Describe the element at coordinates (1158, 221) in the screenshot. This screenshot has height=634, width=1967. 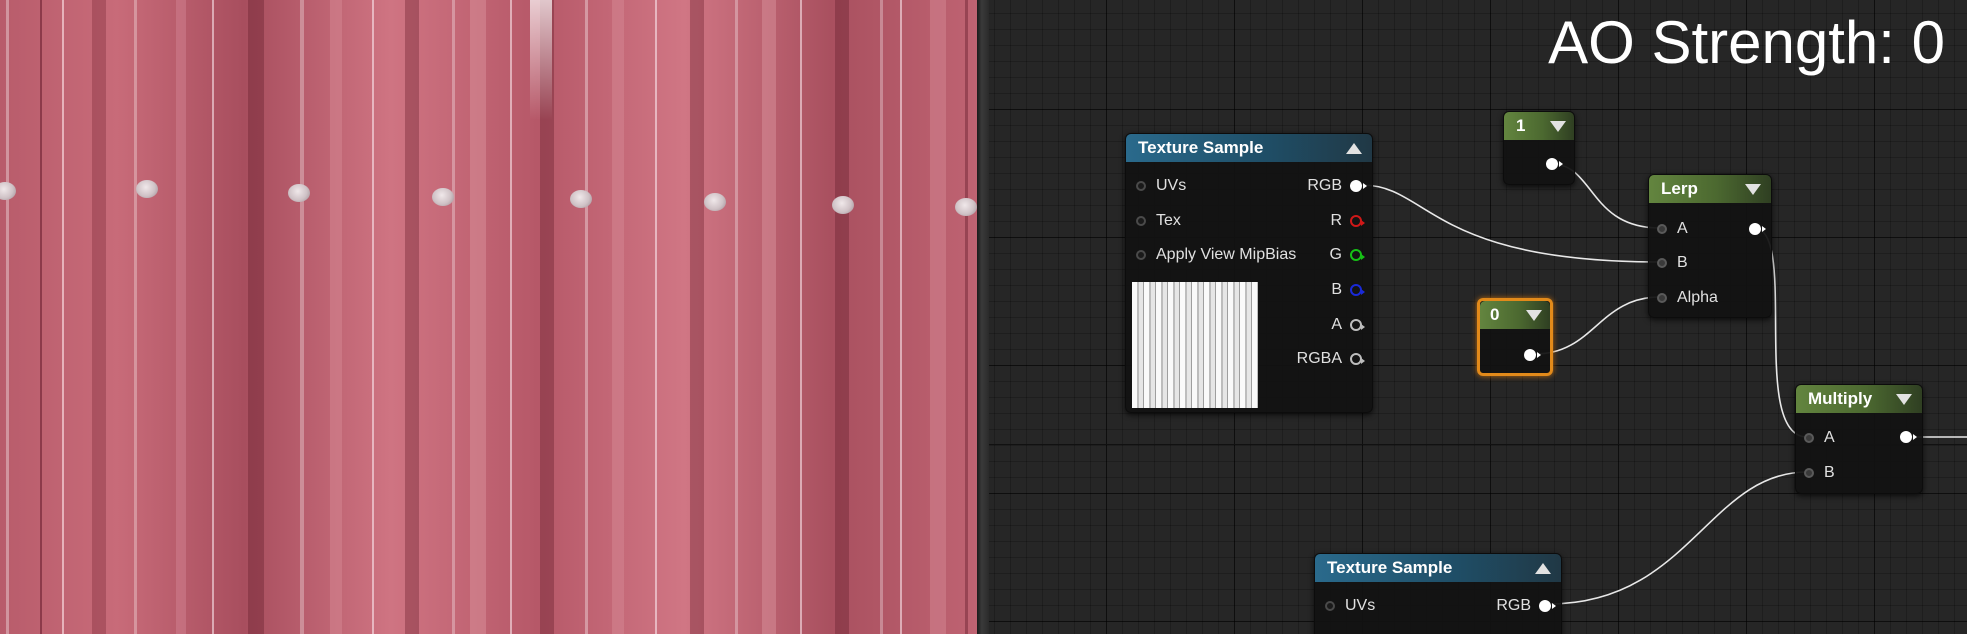
I see `input-pin-tex: Tex` at that location.